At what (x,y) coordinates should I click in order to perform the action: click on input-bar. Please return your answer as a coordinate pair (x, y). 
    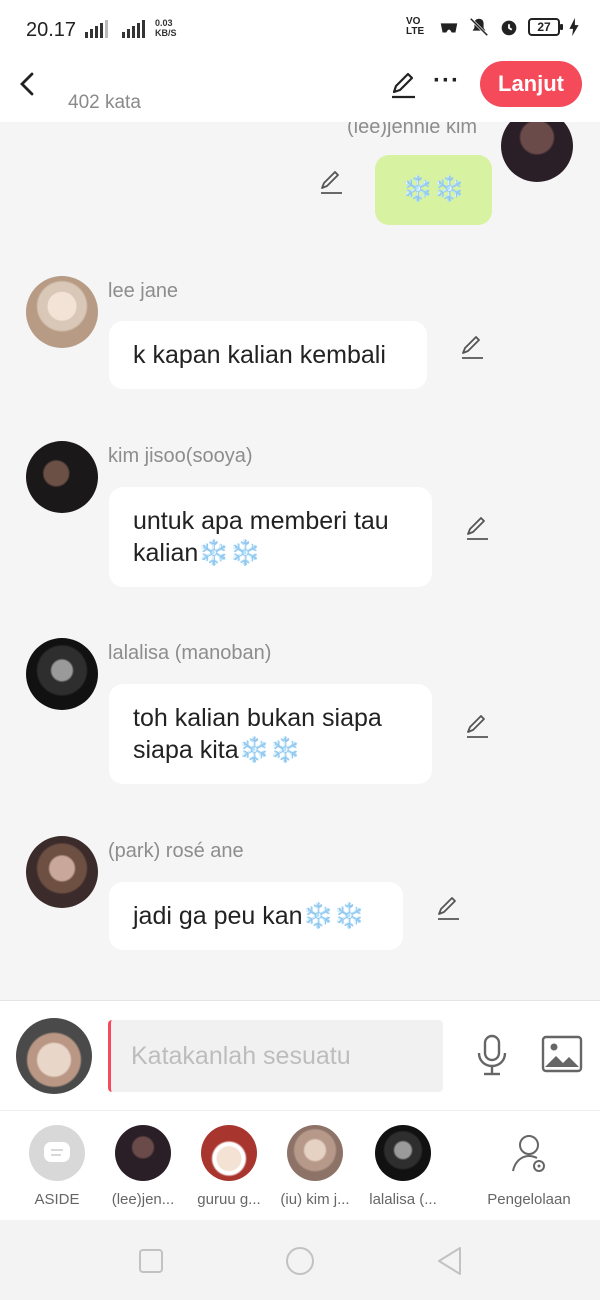
    Looking at the image, I should click on (300, 1055).